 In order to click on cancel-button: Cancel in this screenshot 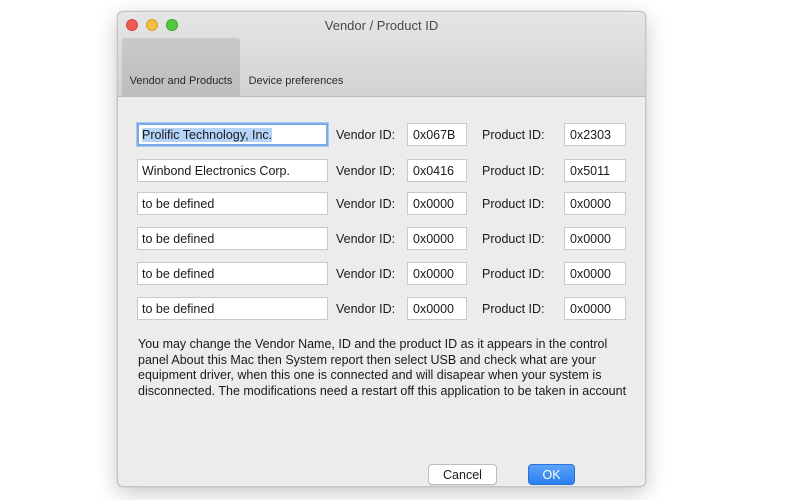, I will do `click(462, 474)`.